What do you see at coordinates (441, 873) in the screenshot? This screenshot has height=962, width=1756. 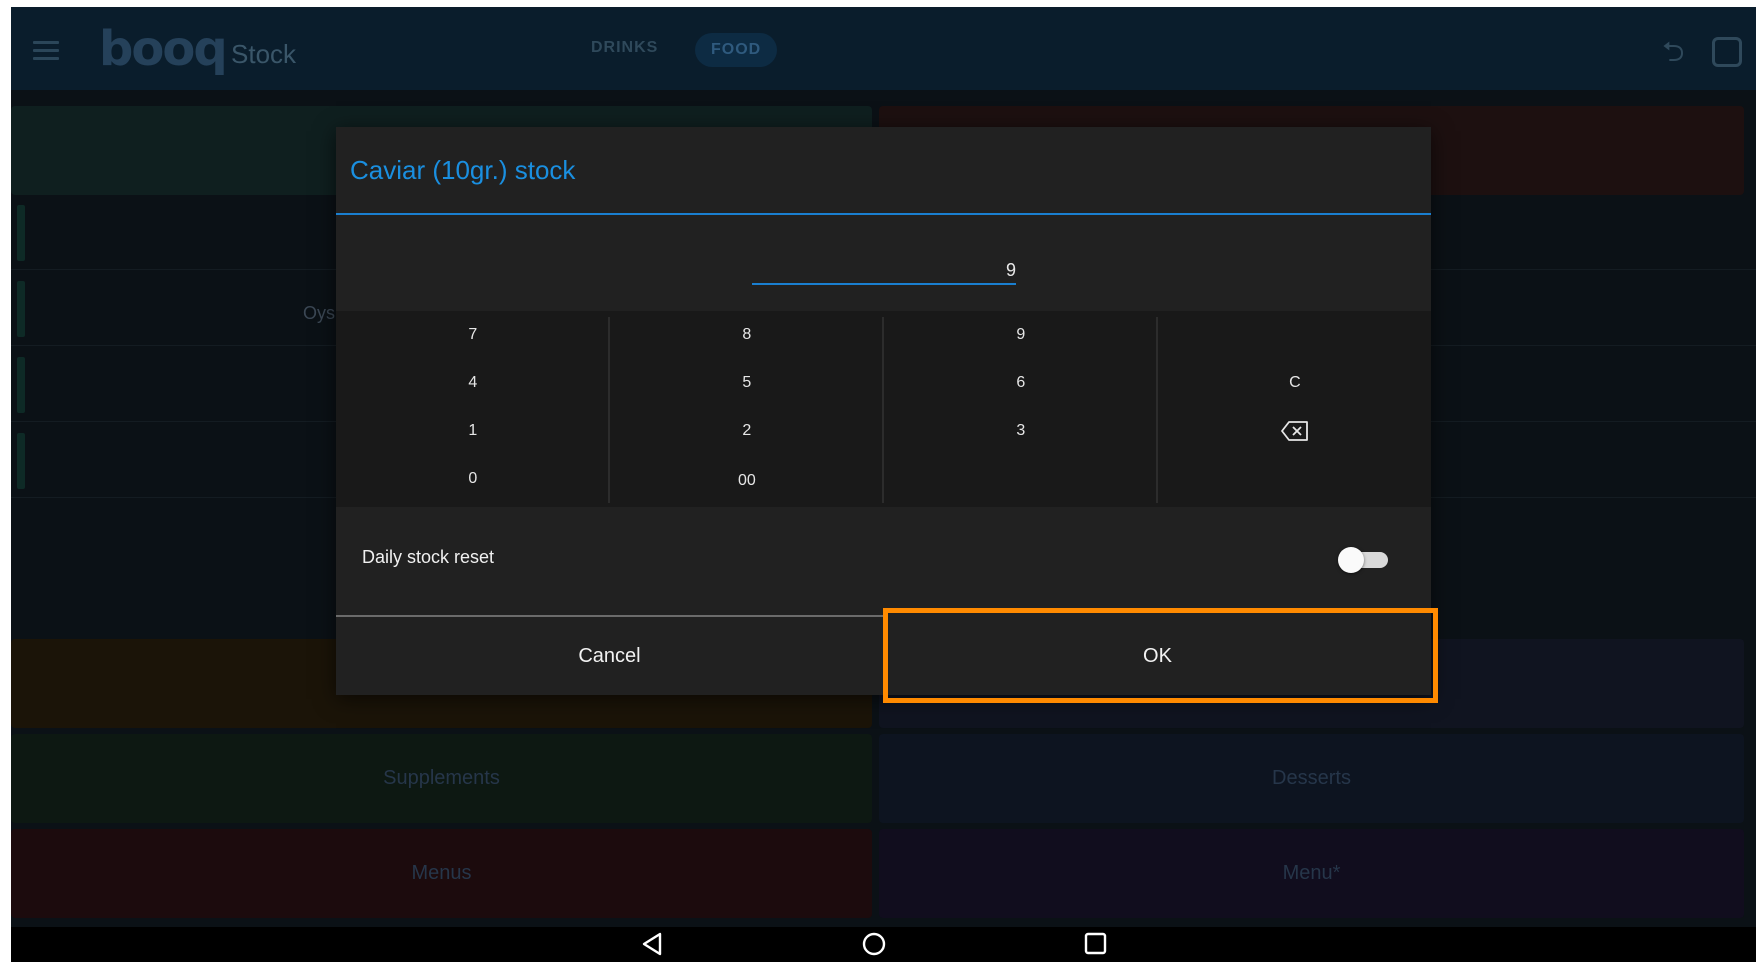 I see `category-tile-menus: Menus` at bounding box center [441, 873].